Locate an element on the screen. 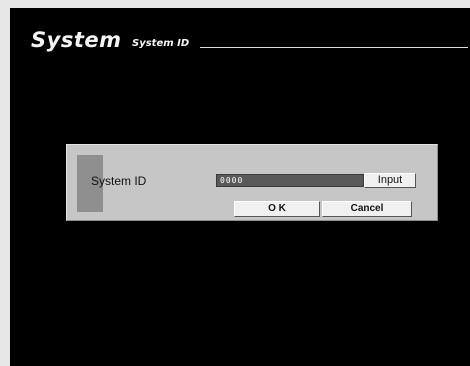 This screenshot has width=470, height=366. system-id-label: System ID is located at coordinates (119, 181).